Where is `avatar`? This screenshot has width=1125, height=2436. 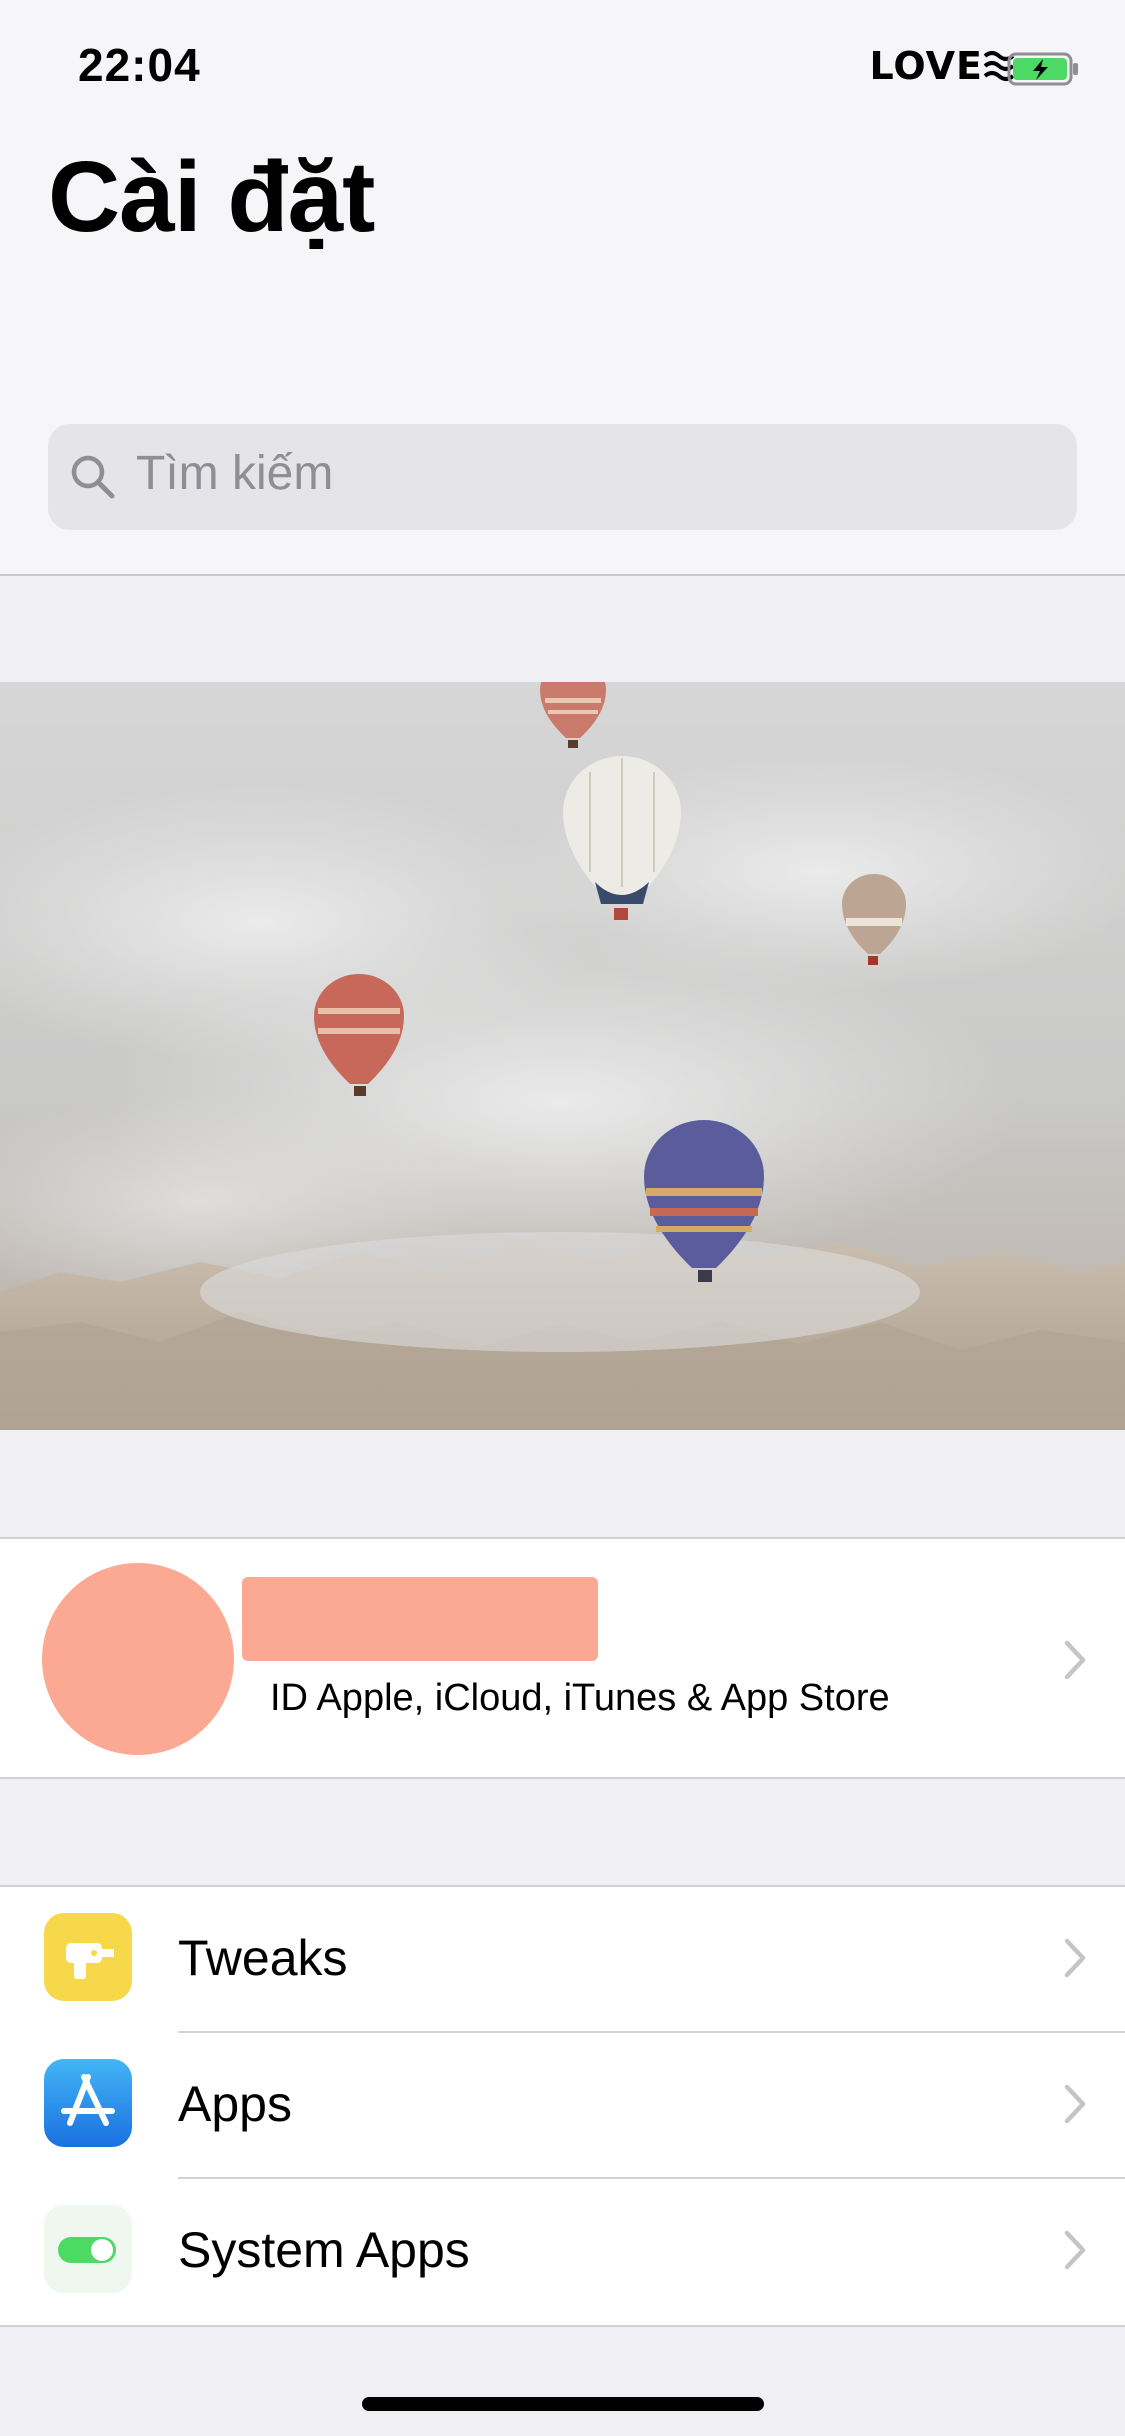 avatar is located at coordinates (138, 1659).